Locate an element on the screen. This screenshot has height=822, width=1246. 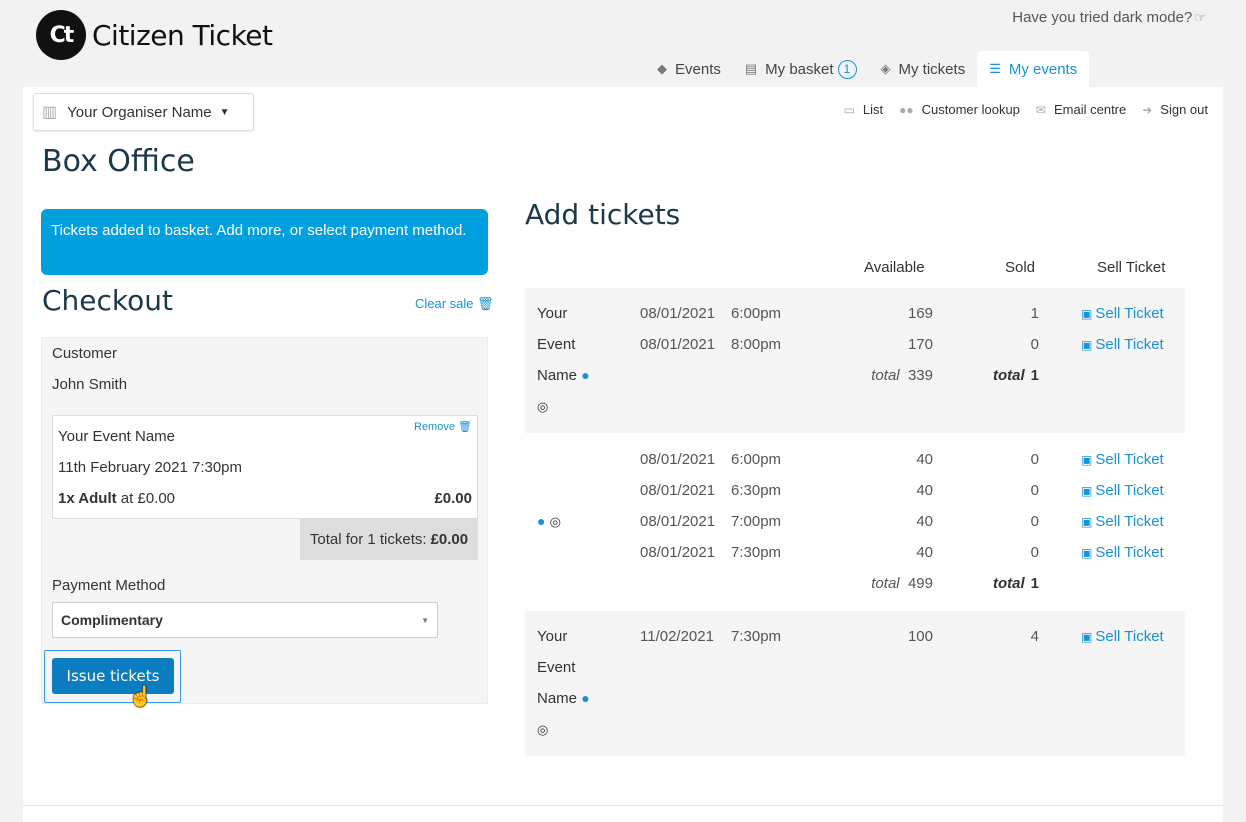
dark-mode-link: Have you tried dark mode? ☞ is located at coordinates (1109, 17).